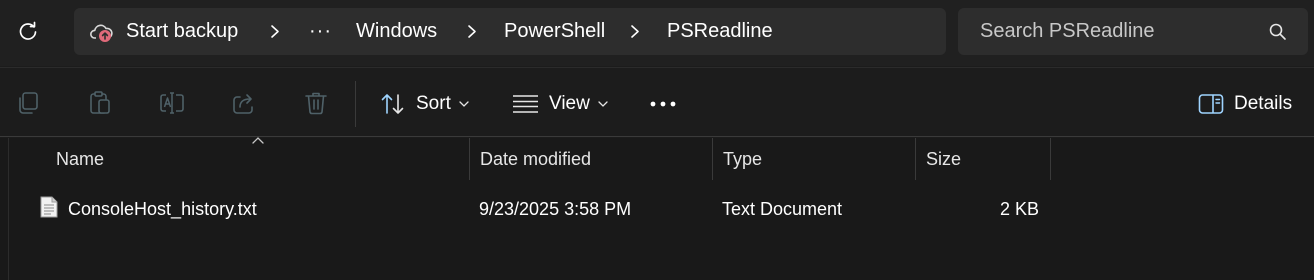 This screenshot has width=1314, height=280. What do you see at coordinates (102, 32) in the screenshot?
I see `cloud-upload-icon` at bounding box center [102, 32].